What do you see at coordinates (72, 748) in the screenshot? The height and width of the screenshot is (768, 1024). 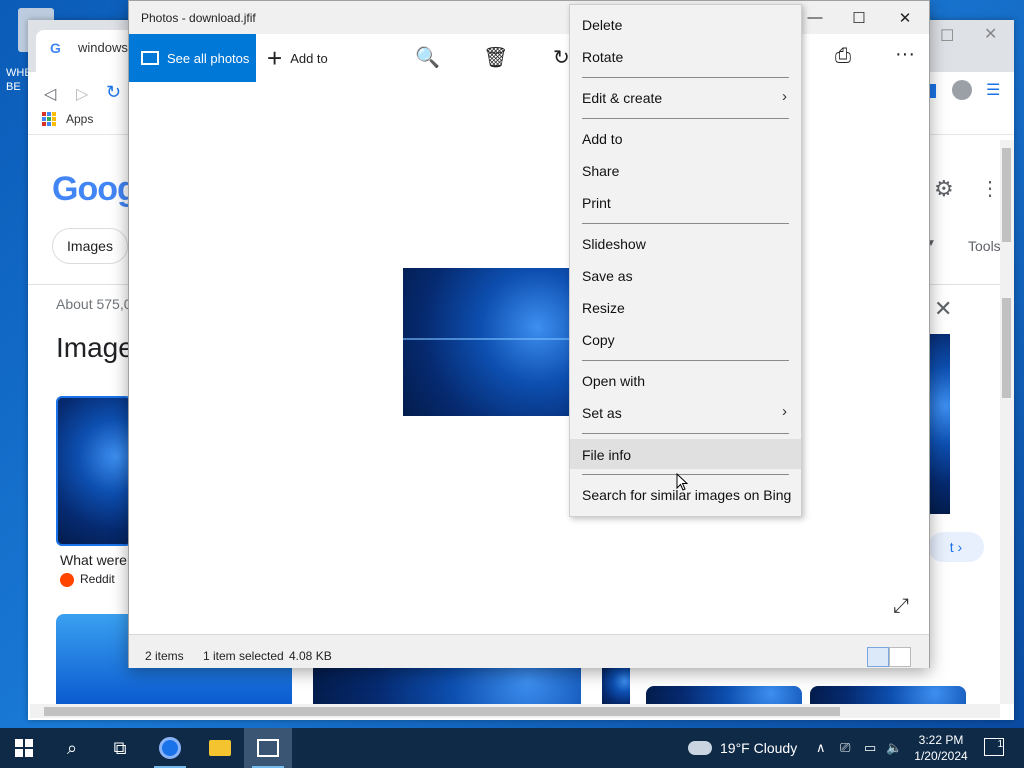 I see `search-icon: ⌕` at bounding box center [72, 748].